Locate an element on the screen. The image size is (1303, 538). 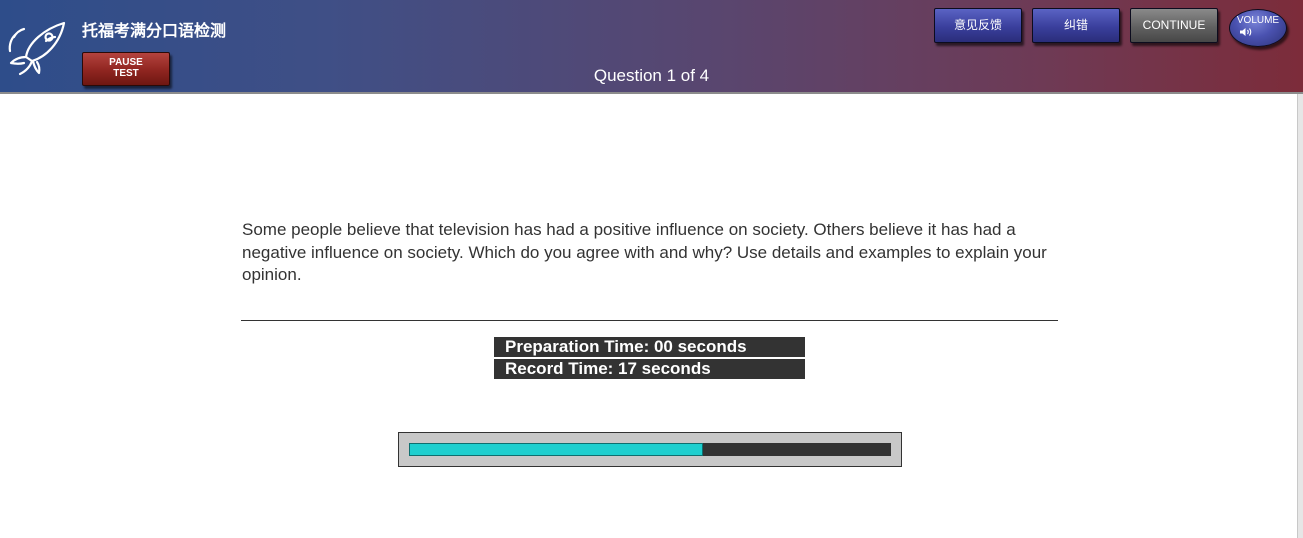
progress-track is located at coordinates (650, 449).